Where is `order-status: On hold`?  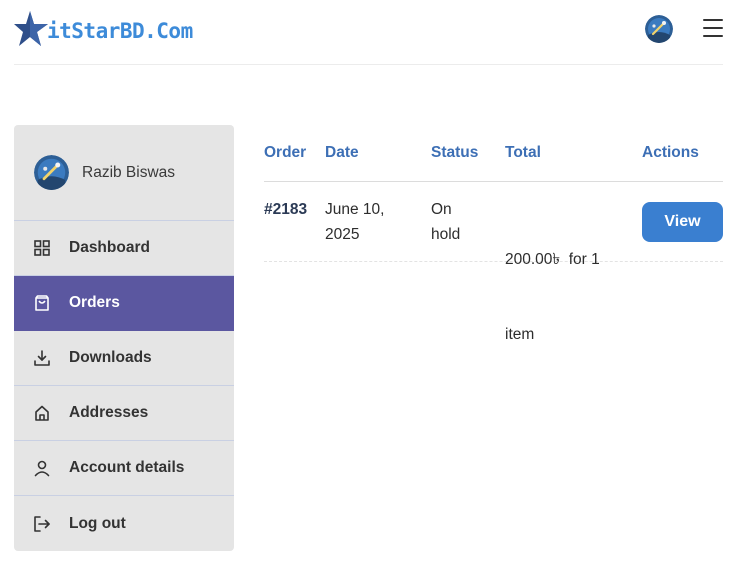
order-status: On hold is located at coordinates (445, 222).